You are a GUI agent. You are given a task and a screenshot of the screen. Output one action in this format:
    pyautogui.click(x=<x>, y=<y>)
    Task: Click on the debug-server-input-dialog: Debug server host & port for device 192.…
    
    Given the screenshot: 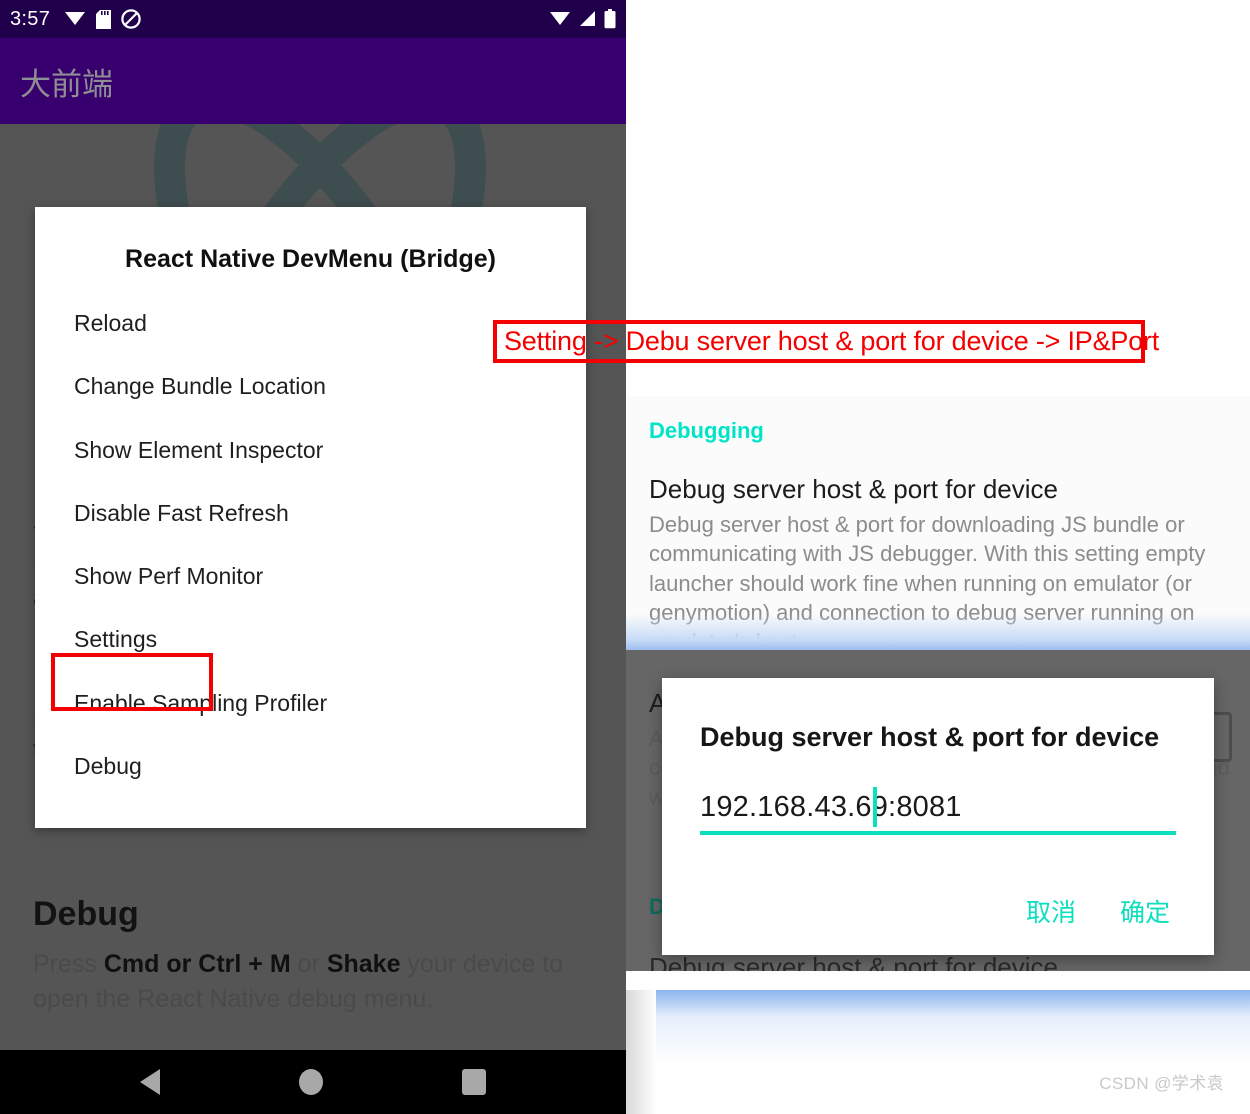 What is the action you would take?
    pyautogui.click(x=938, y=816)
    